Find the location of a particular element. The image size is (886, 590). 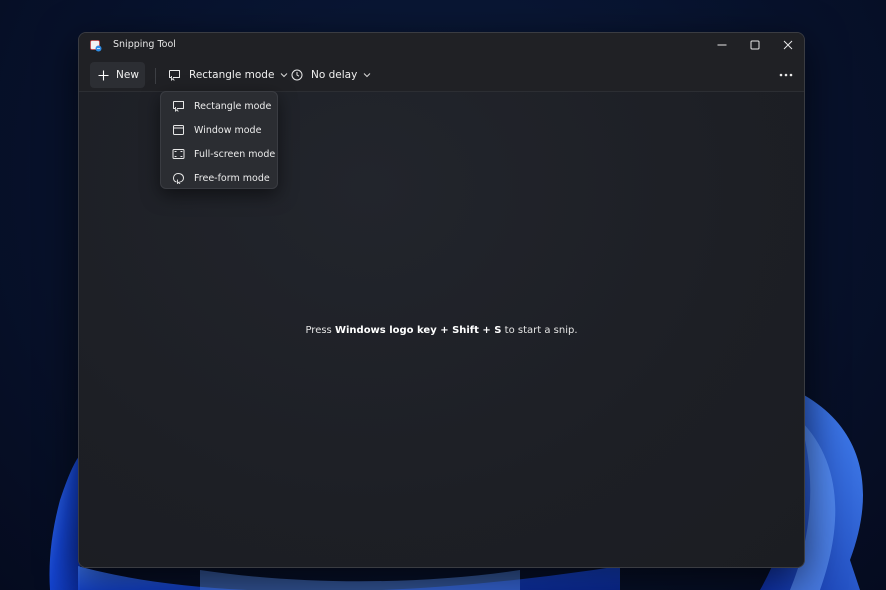

close-icon is located at coordinates (788, 45).